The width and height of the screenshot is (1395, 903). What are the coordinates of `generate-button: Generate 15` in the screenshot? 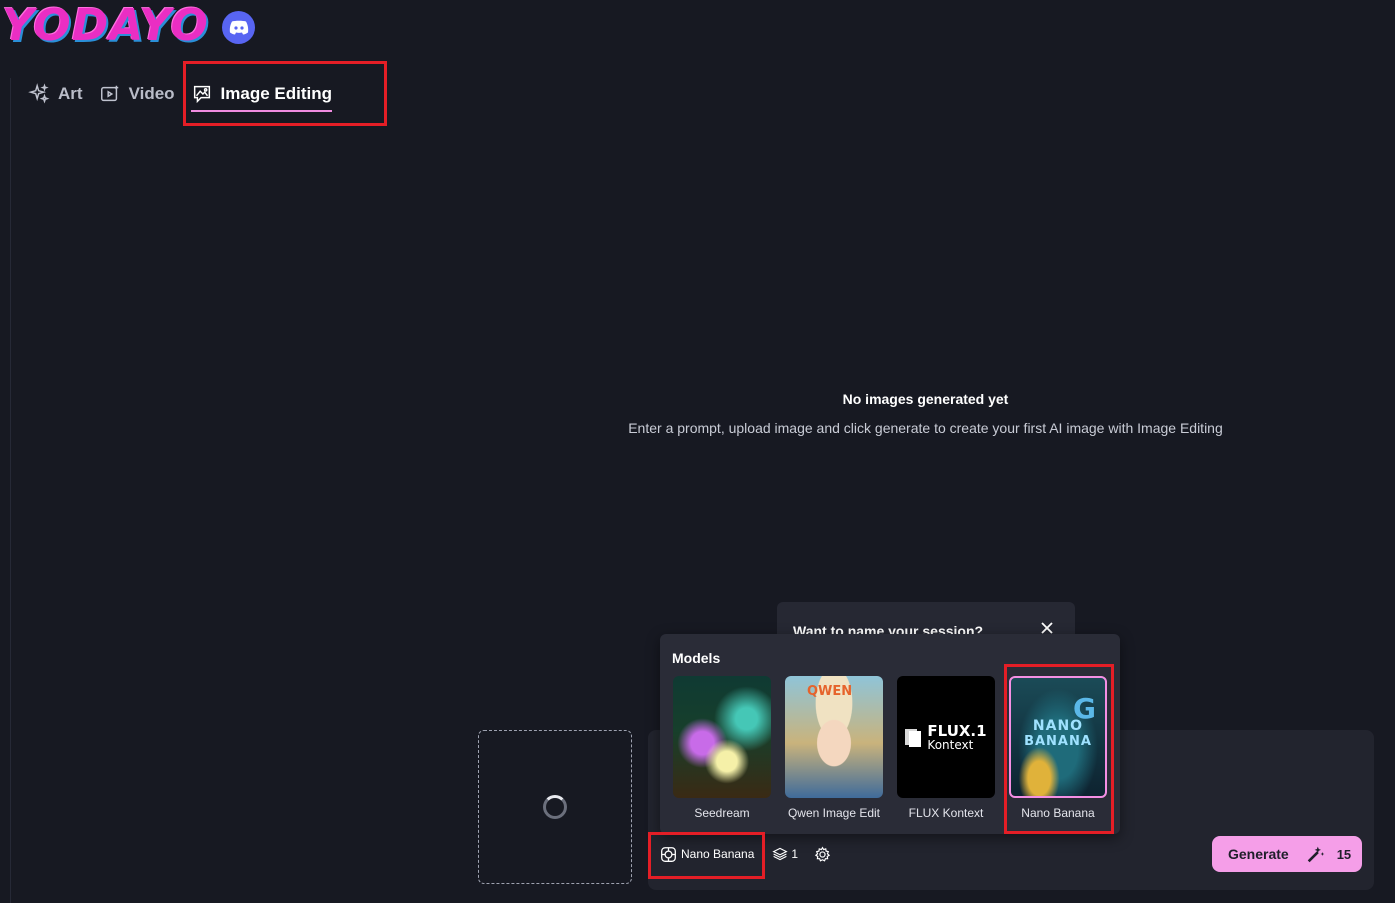 It's located at (1287, 854).